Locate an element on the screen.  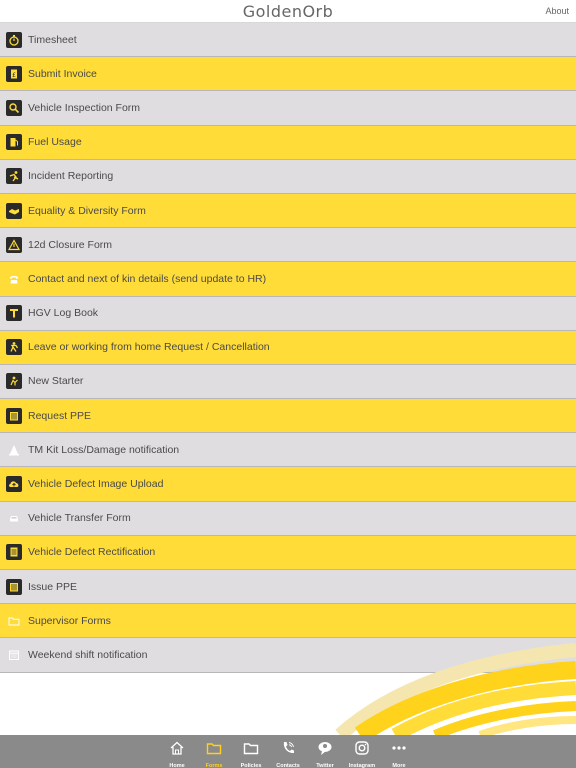
form-row-label: Timesheet is located at coordinates (52, 39).